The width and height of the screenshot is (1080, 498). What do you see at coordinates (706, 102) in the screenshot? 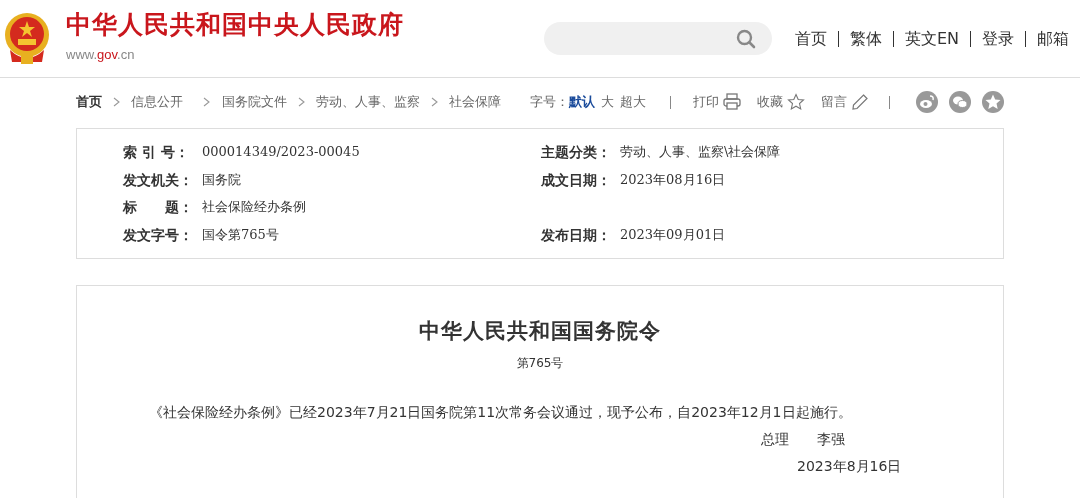
I see `toolbar-link: 打印` at bounding box center [706, 102].